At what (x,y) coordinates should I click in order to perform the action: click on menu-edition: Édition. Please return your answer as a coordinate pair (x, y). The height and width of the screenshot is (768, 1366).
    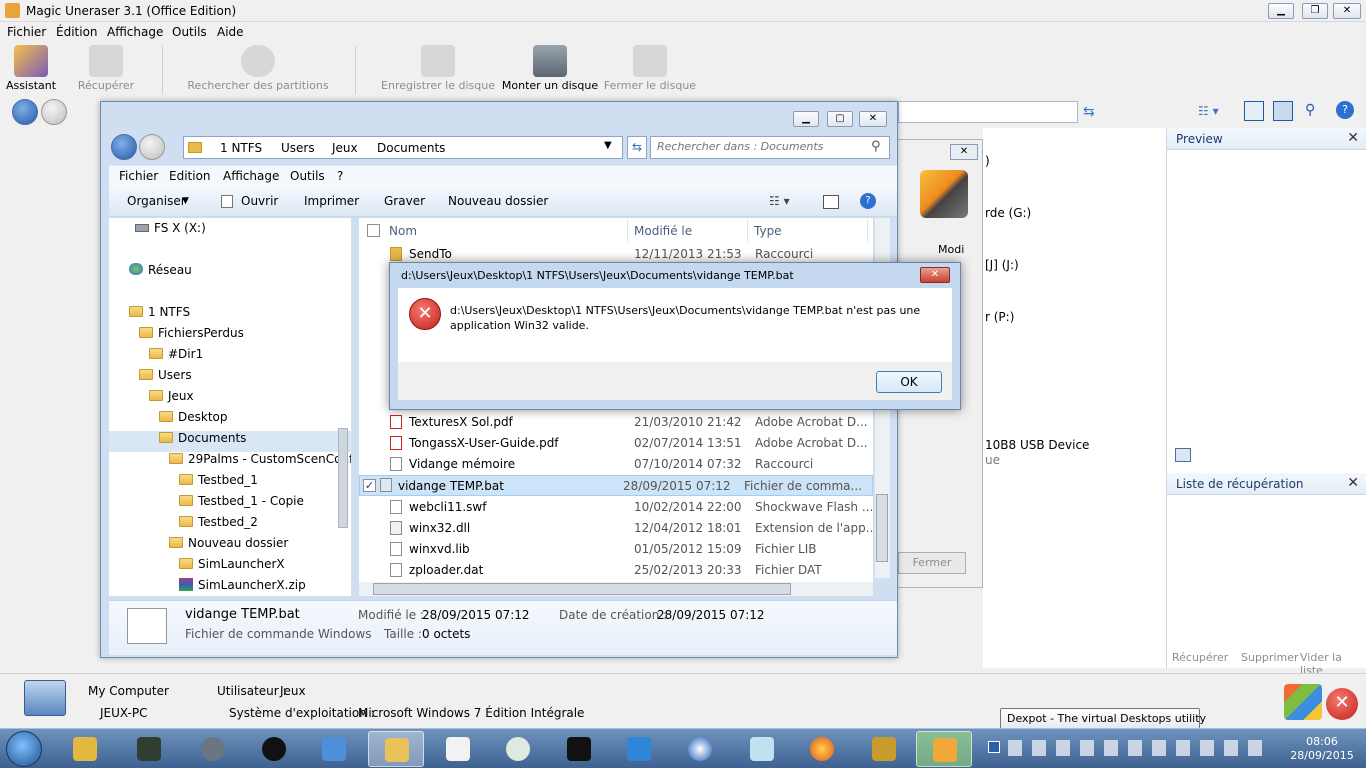
    Looking at the image, I should click on (77, 32).